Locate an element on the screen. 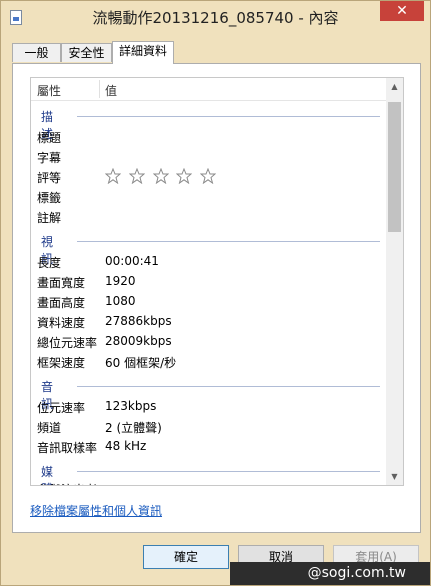 The height and width of the screenshot is (586, 431). property-name: 頻道 is located at coordinates (49, 428).